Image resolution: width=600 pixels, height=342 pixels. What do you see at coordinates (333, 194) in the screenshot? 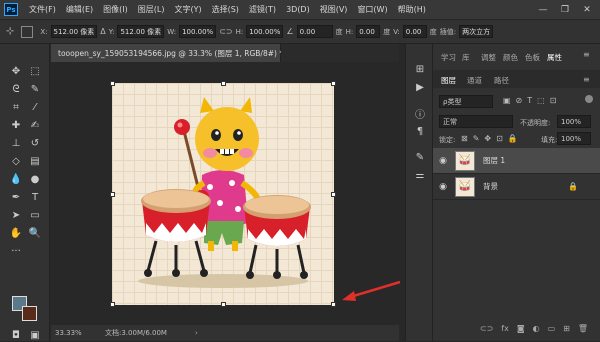
I see `transform-handle-middle-right` at bounding box center [333, 194].